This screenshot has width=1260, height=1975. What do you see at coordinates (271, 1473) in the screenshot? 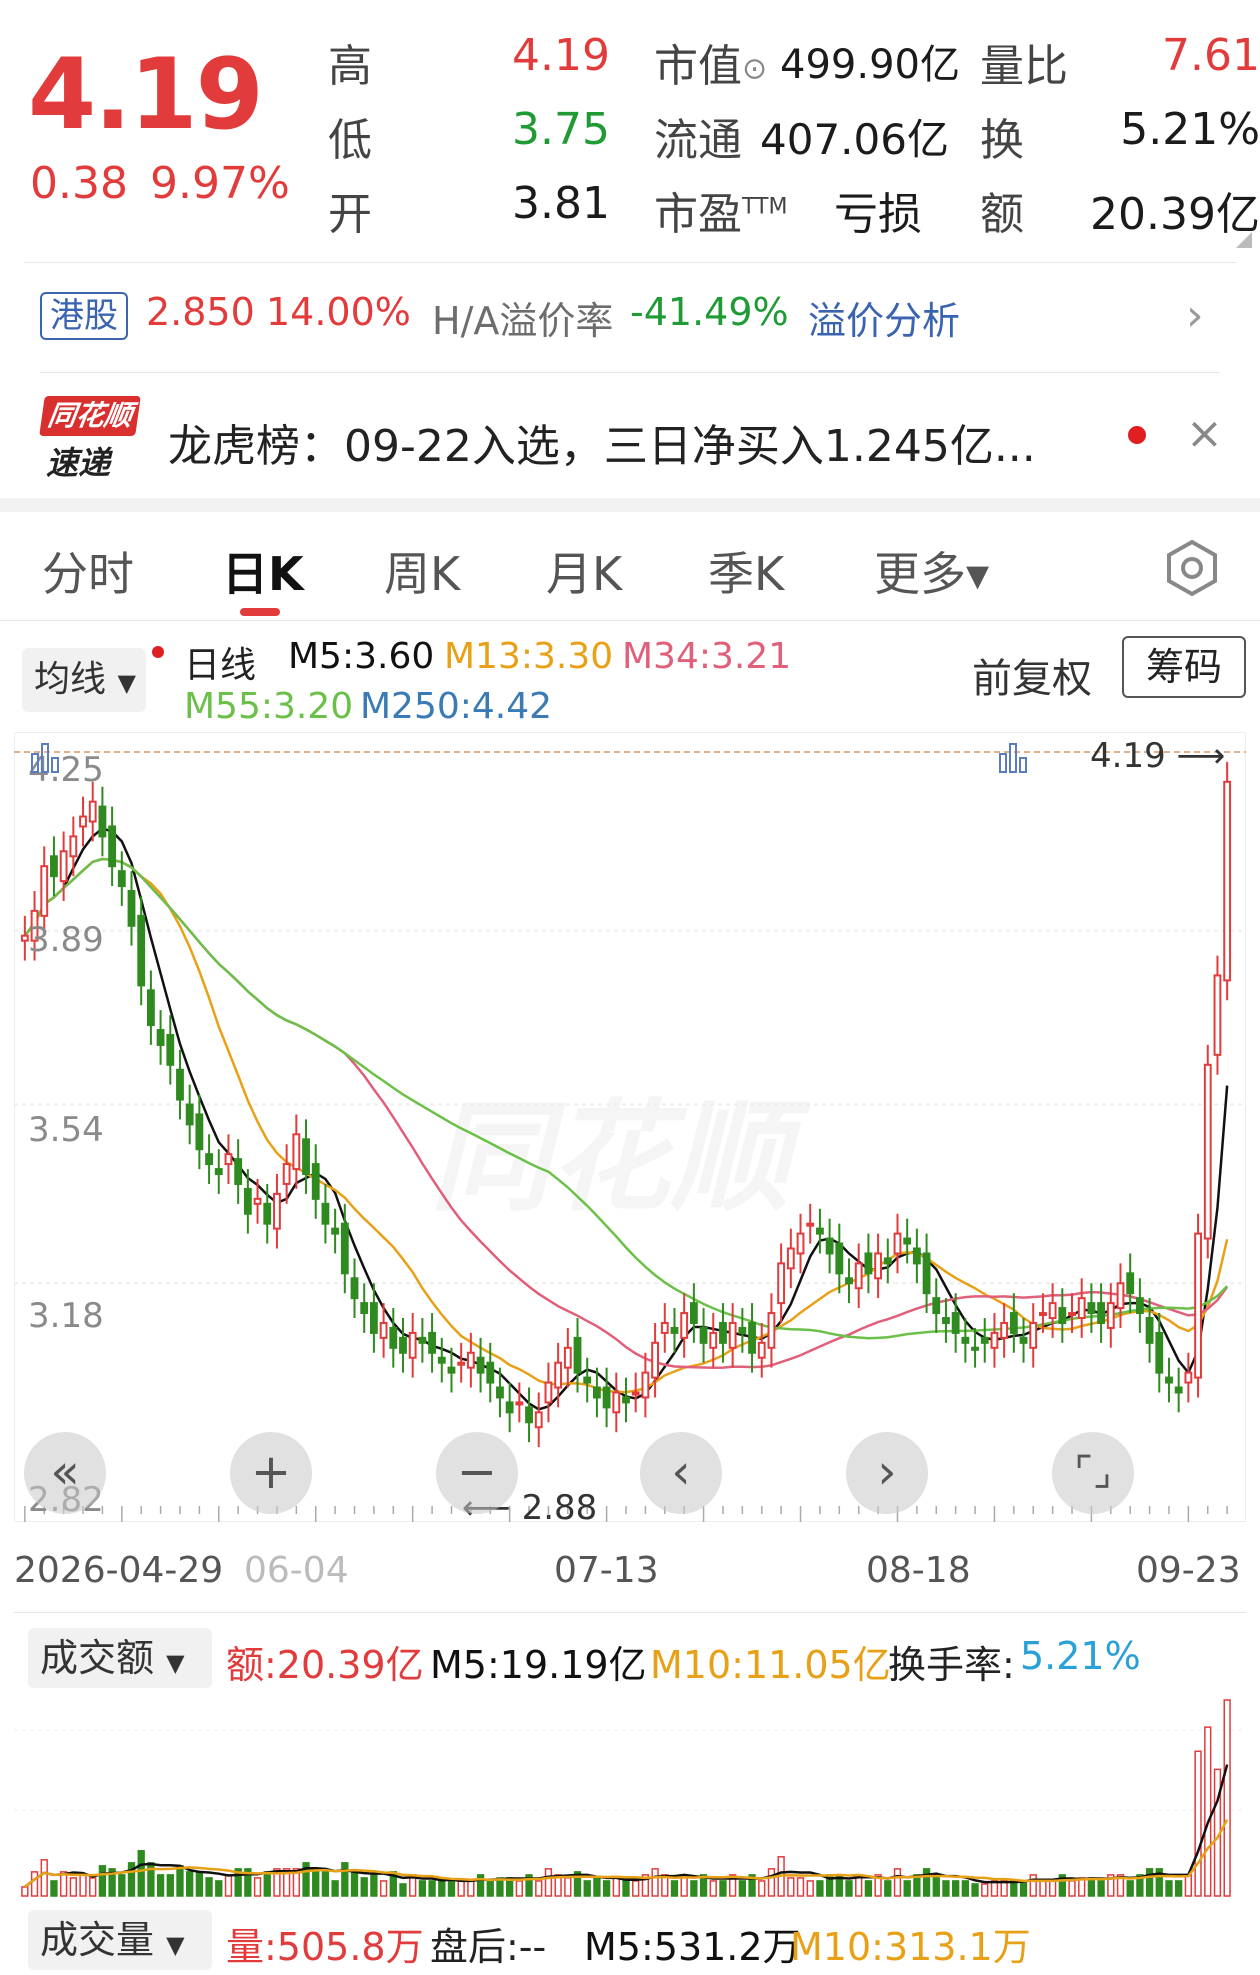
I see `zoom-in-icon: +` at bounding box center [271, 1473].